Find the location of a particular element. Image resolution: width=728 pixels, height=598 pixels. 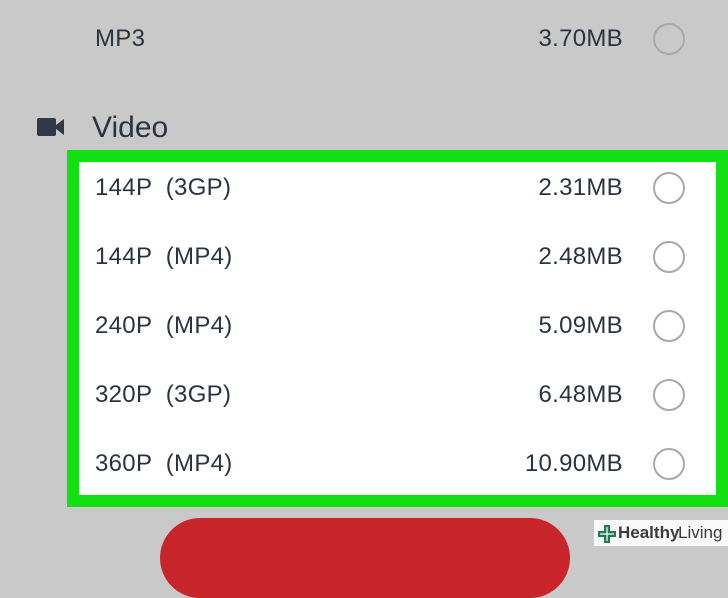

watermark-text-living: Living is located at coordinates (700, 532).